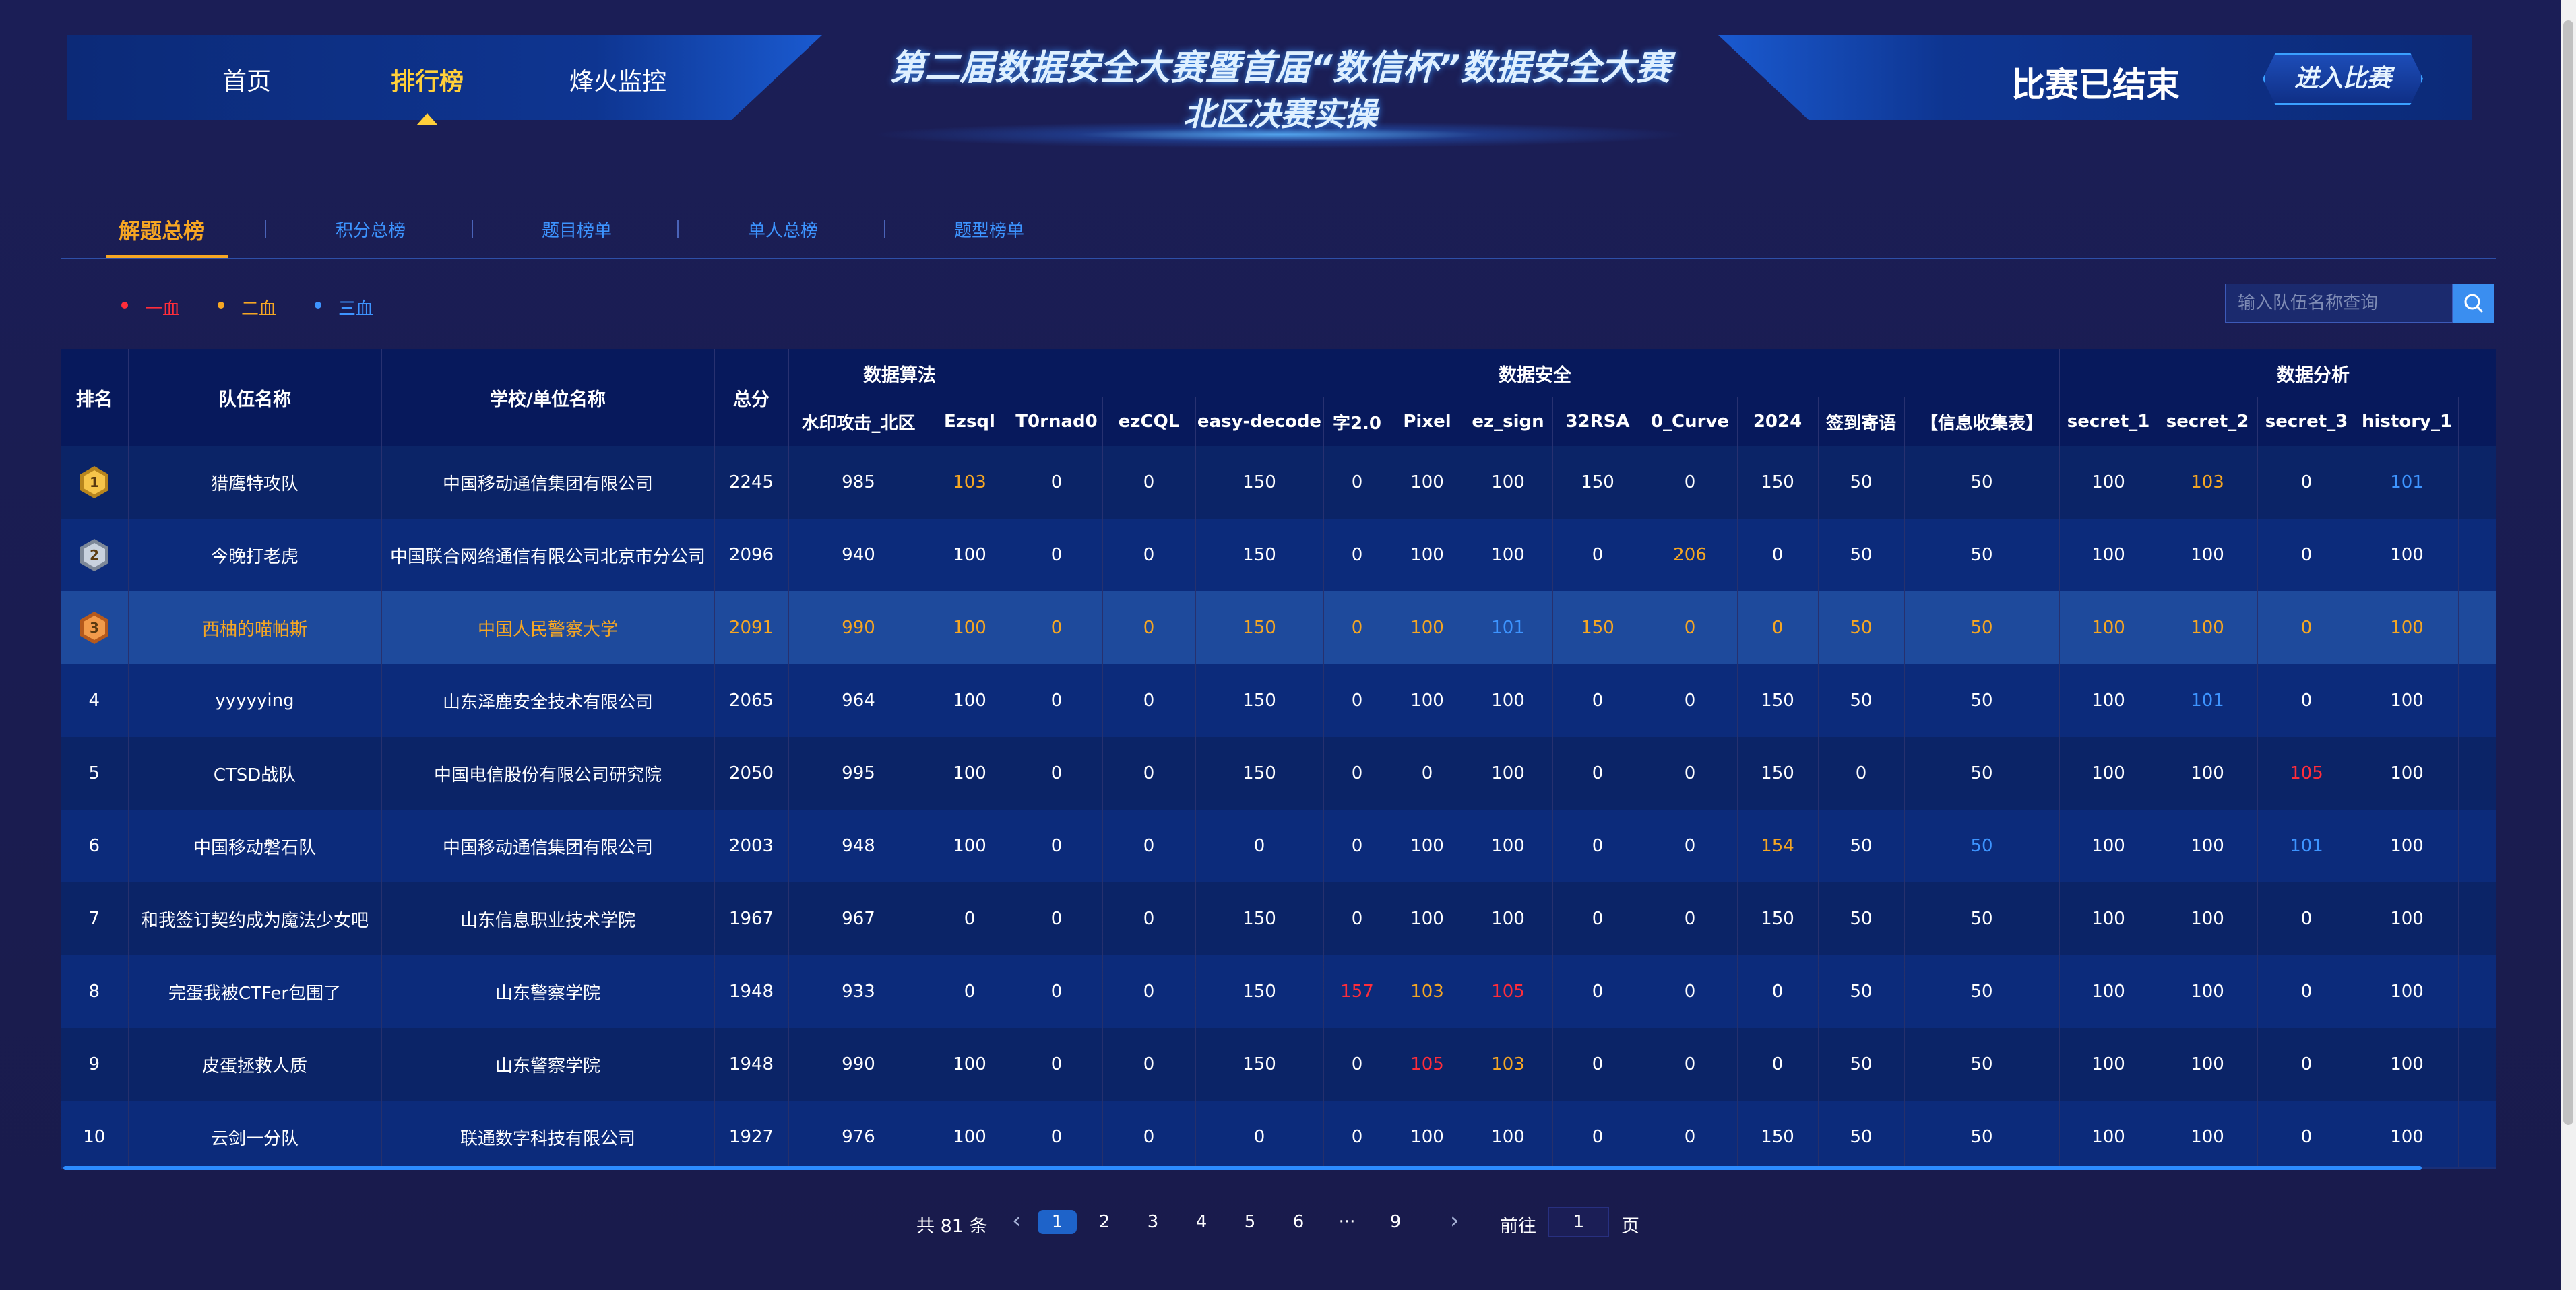 This screenshot has height=1290, width=2576. Describe the element at coordinates (2208, 421) in the screenshot. I see `col-challenge: secret_2` at that location.